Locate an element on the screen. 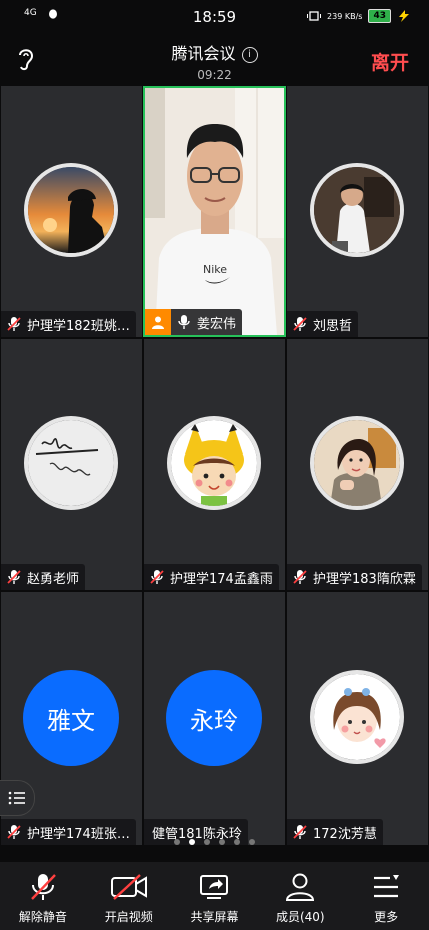 This screenshot has height=930, width=429. participant-tile: 172沈芳慧 is located at coordinates (357, 718).